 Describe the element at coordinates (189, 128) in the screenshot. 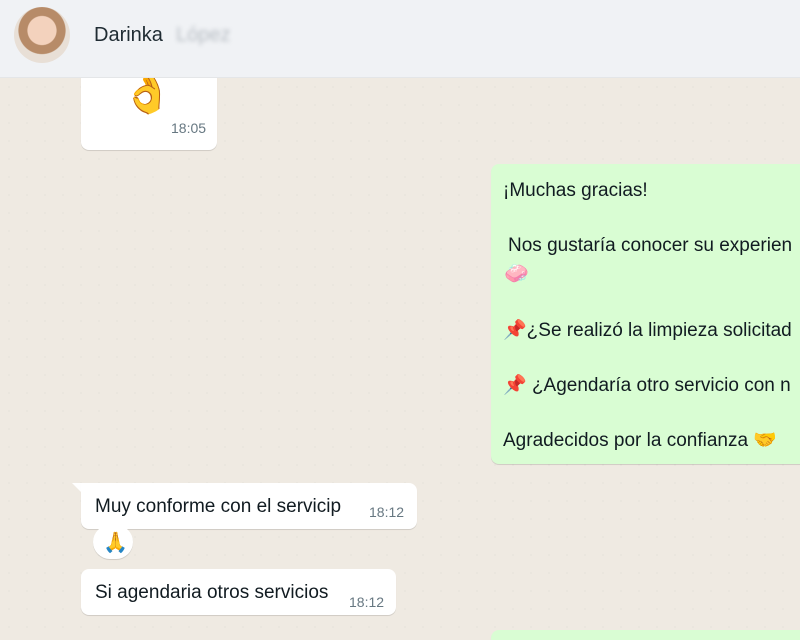

I see `message-time: 18:05` at that location.